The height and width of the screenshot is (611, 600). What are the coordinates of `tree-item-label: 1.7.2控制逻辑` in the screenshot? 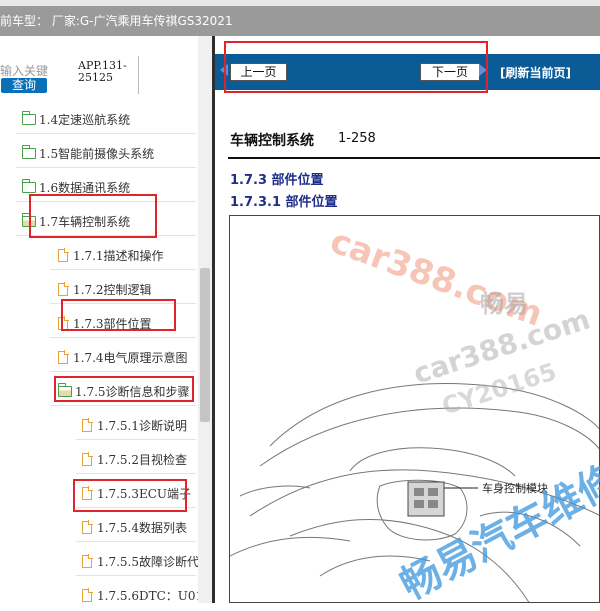 It's located at (112, 289).